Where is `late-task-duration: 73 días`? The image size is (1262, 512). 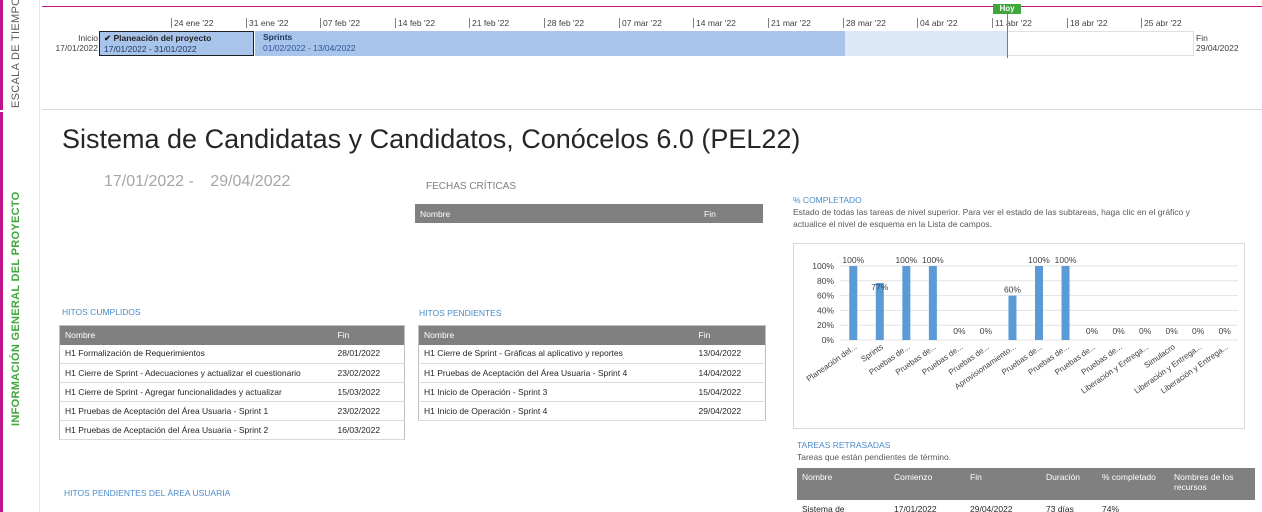
late-task-duration: 73 días is located at coordinates (1069, 506).